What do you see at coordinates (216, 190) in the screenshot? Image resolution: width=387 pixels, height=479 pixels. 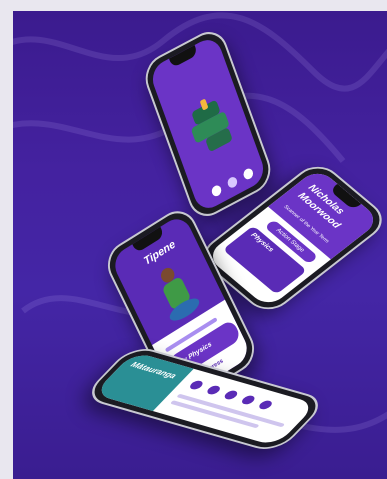 I see `home-icon` at bounding box center [216, 190].